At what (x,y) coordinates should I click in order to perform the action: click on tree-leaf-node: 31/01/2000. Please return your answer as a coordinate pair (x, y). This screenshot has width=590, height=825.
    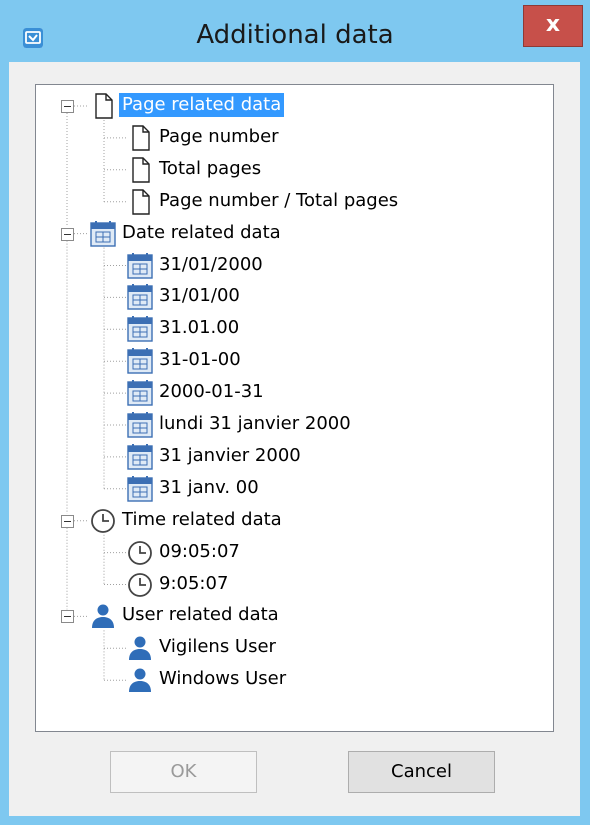
    Looking at the image, I should click on (294, 266).